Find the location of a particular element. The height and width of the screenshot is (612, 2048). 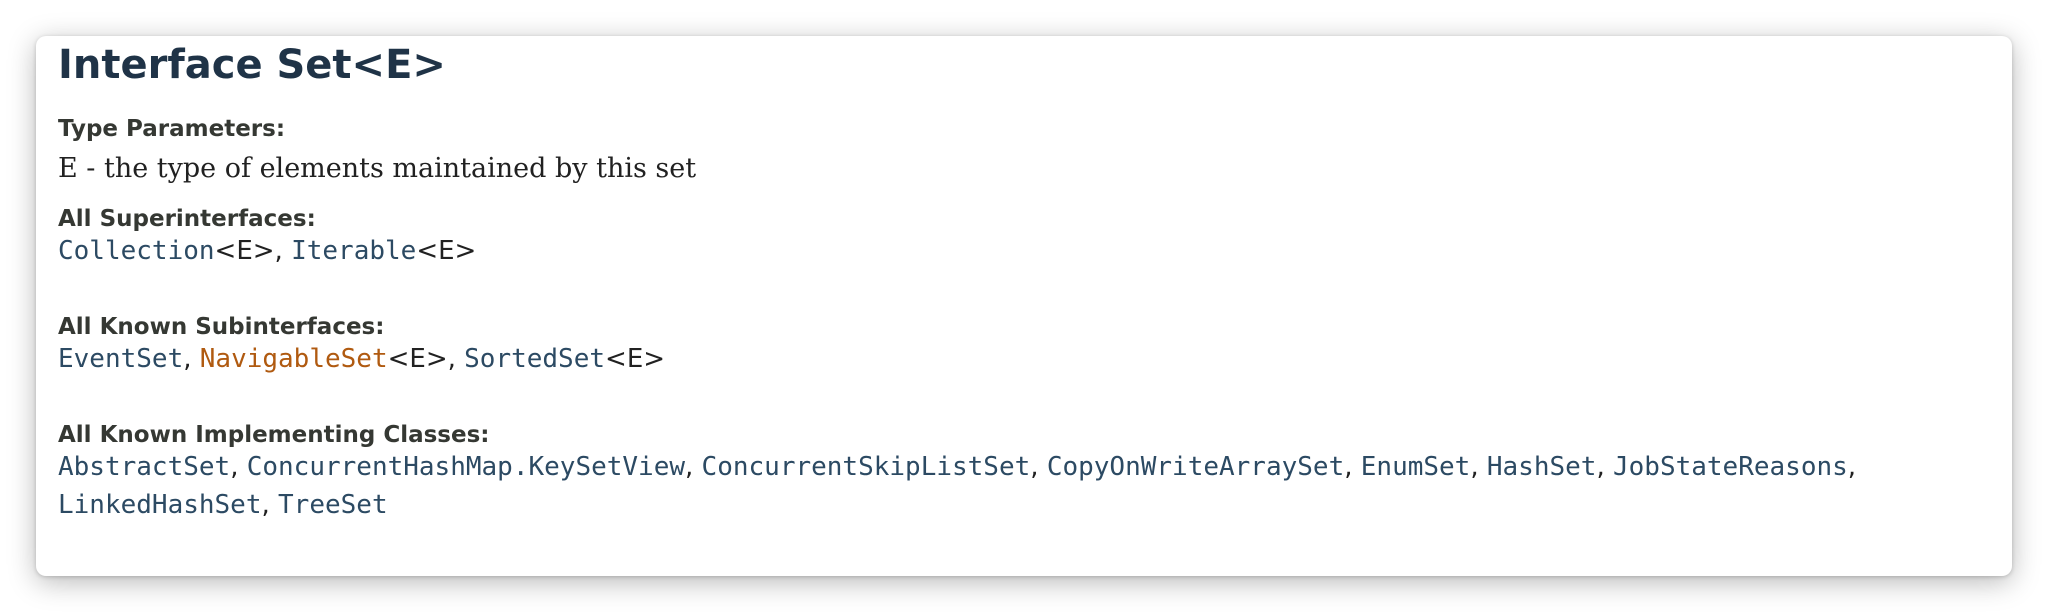

link-sortedset: SortedSet is located at coordinates (534, 359).